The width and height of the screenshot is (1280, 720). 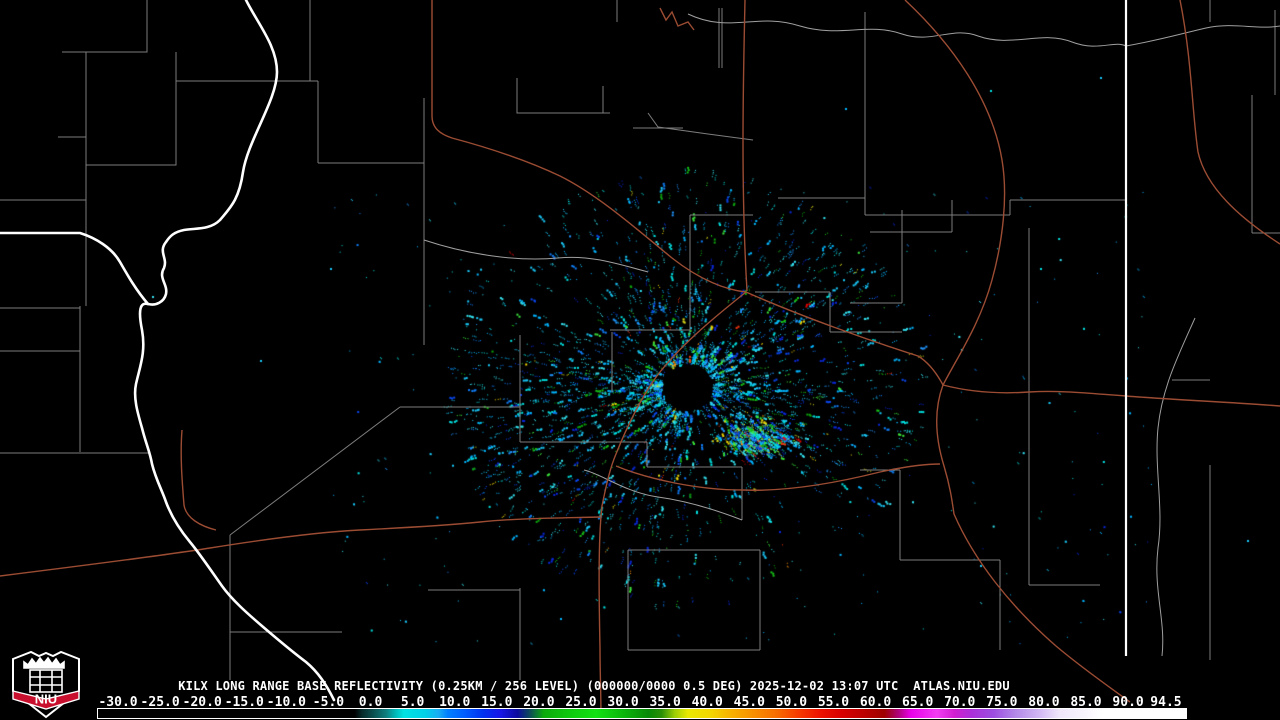 What do you see at coordinates (46, 684) in the screenshot?
I see `niu-logo: NIU` at bounding box center [46, 684].